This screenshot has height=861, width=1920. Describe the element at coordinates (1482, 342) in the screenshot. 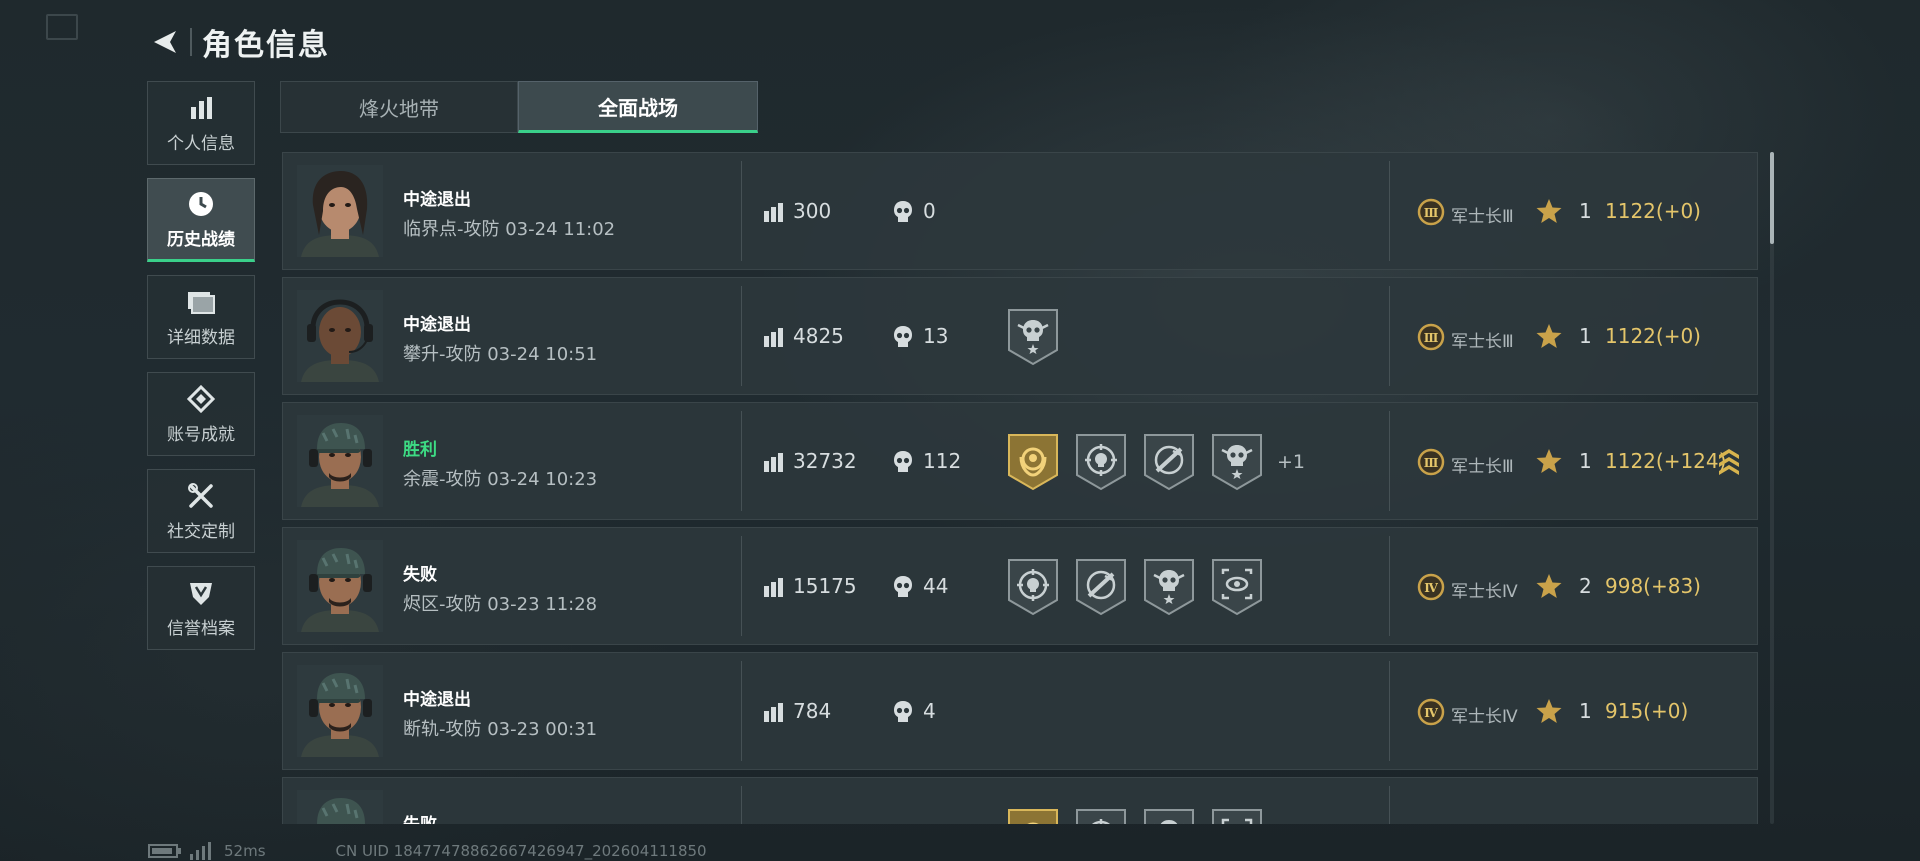

I see `rank-name: 军士长Ⅲ` at that location.